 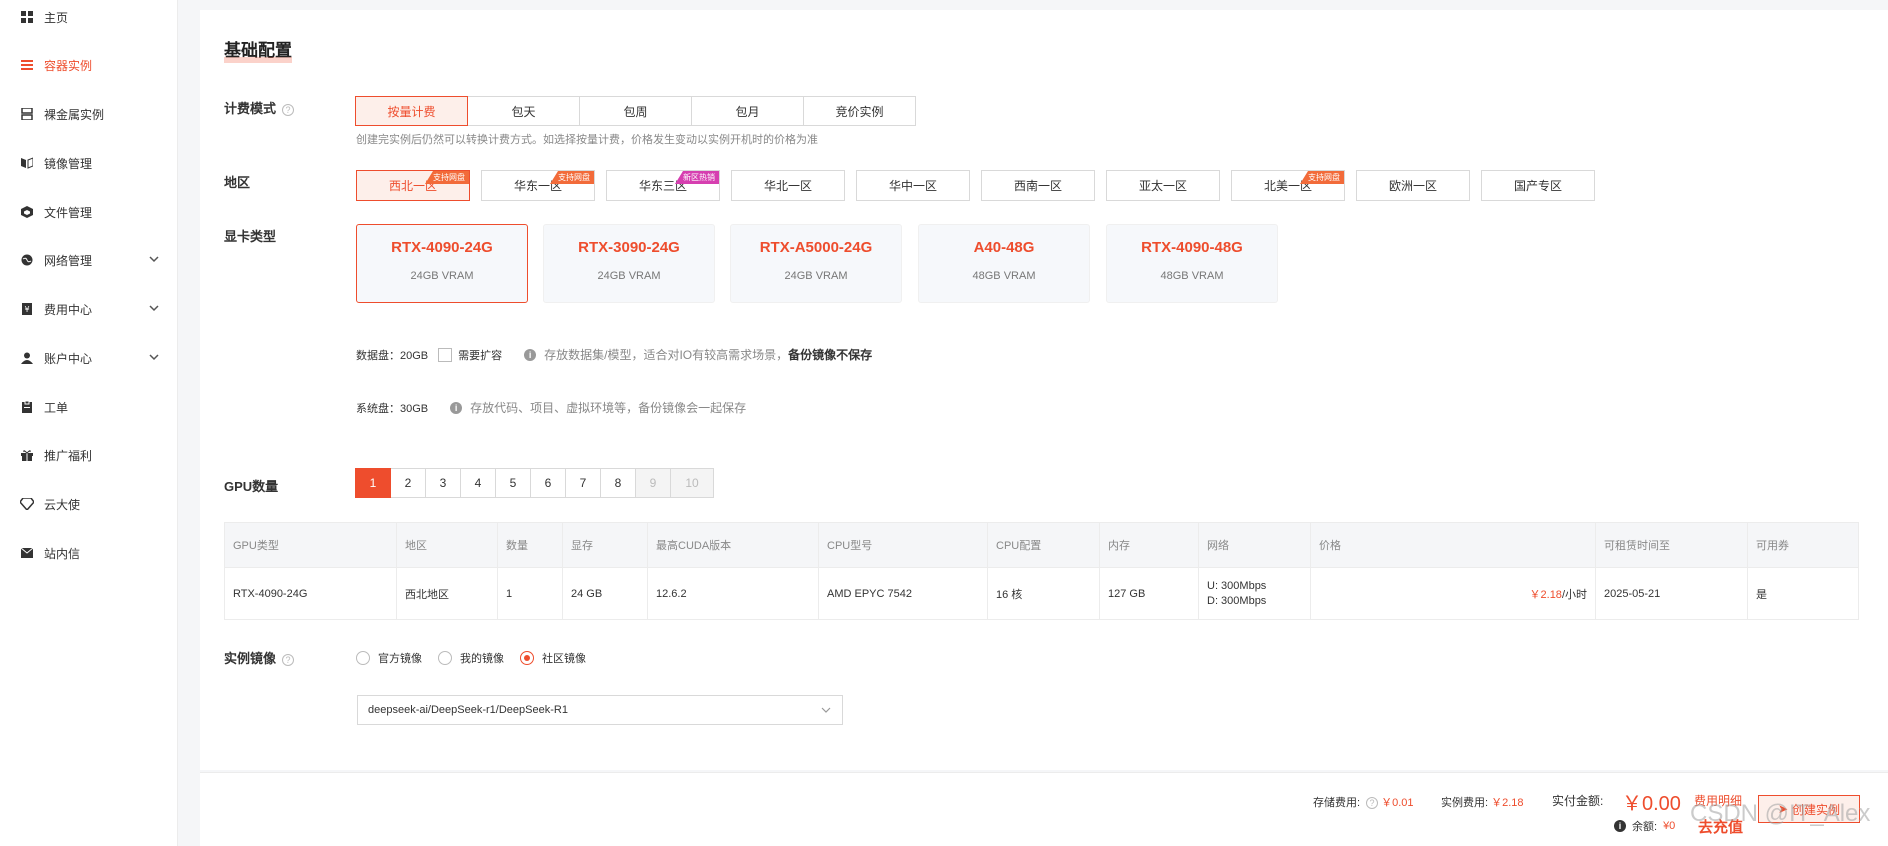 I want to click on sidebar-item-images: 镜像管理, so click(x=89, y=163).